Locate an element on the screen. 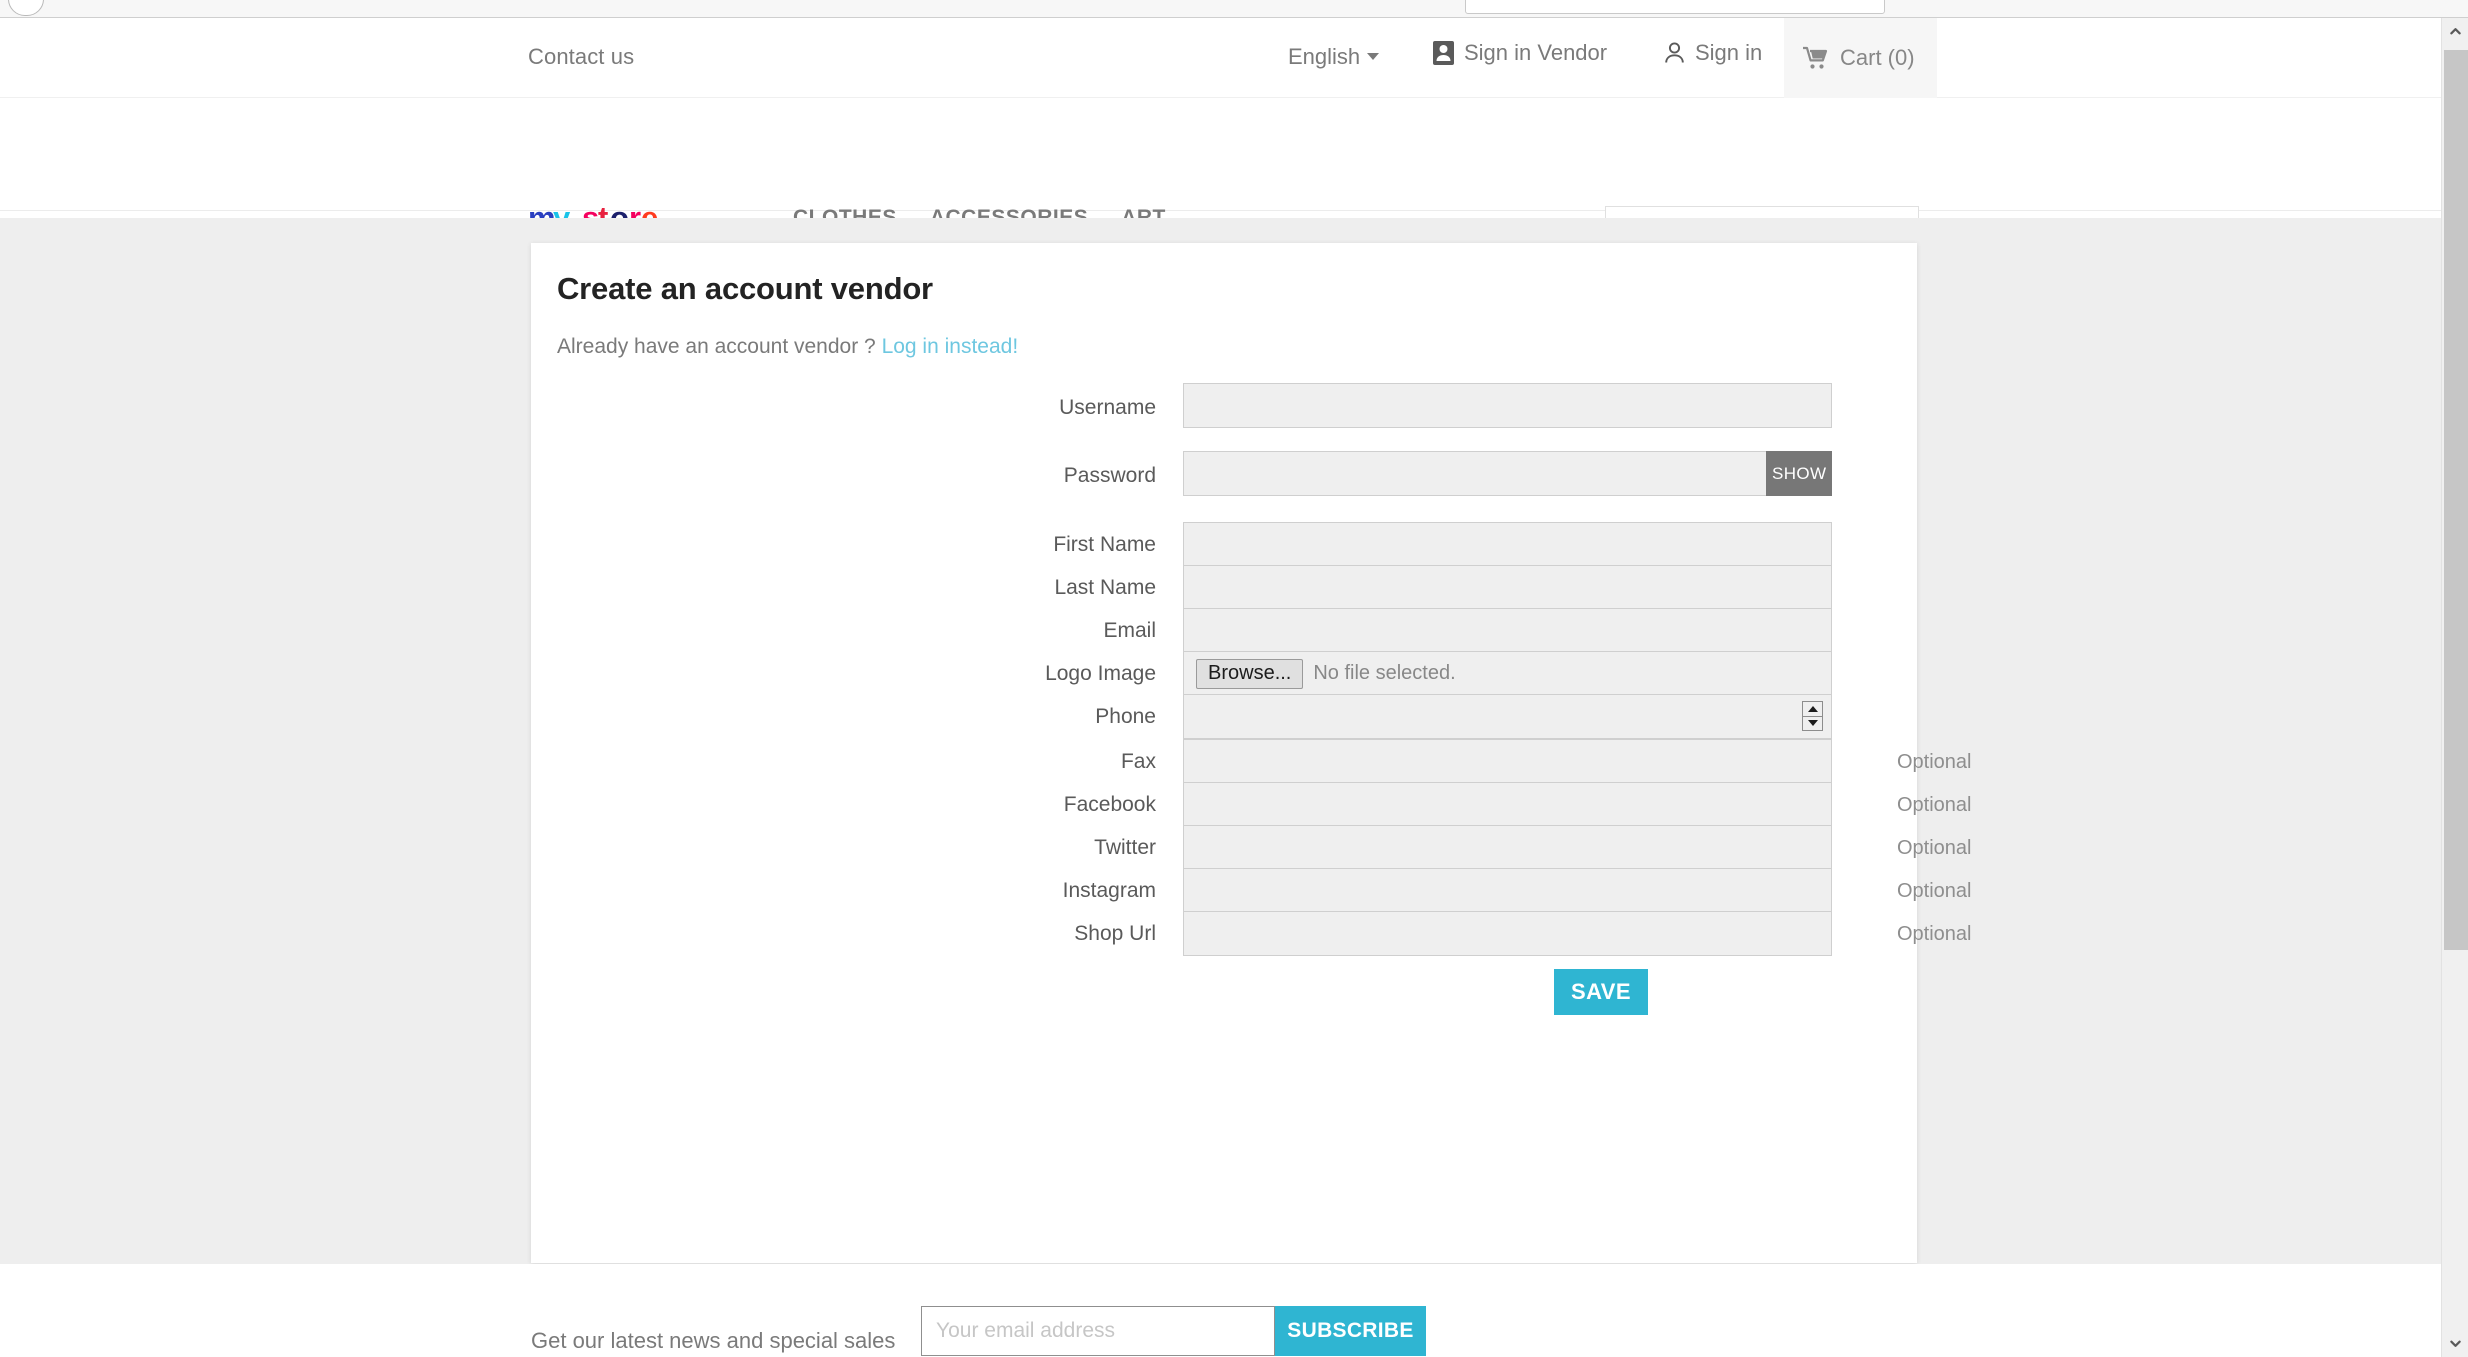 Image resolution: width=2468 pixels, height=1357 pixels. site-header: m y s t o r e CLOTHES ACCESSORIES ART is located at coordinates (1220, 176).